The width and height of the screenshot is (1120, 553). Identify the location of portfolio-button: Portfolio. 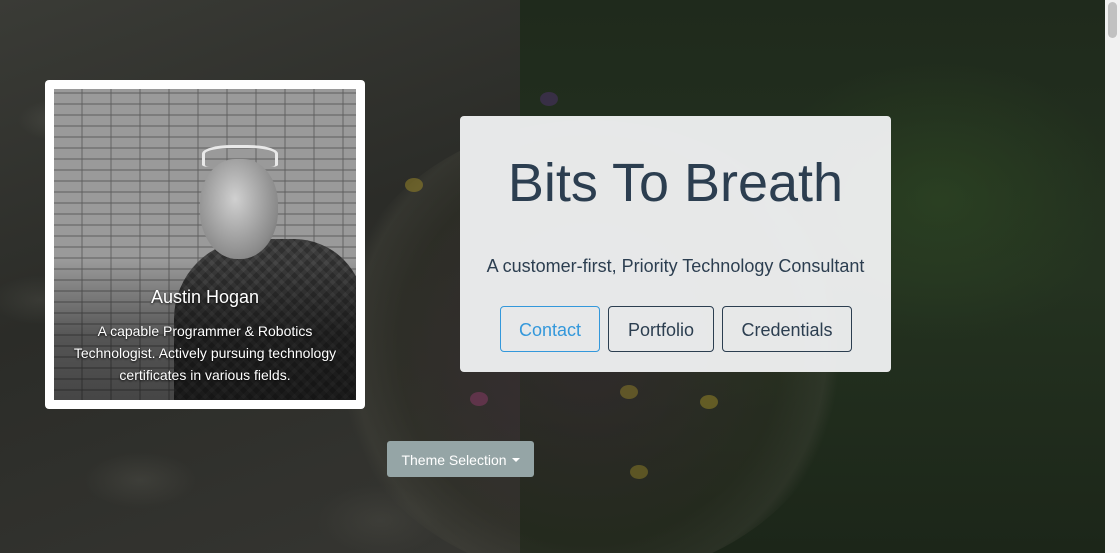
(661, 329).